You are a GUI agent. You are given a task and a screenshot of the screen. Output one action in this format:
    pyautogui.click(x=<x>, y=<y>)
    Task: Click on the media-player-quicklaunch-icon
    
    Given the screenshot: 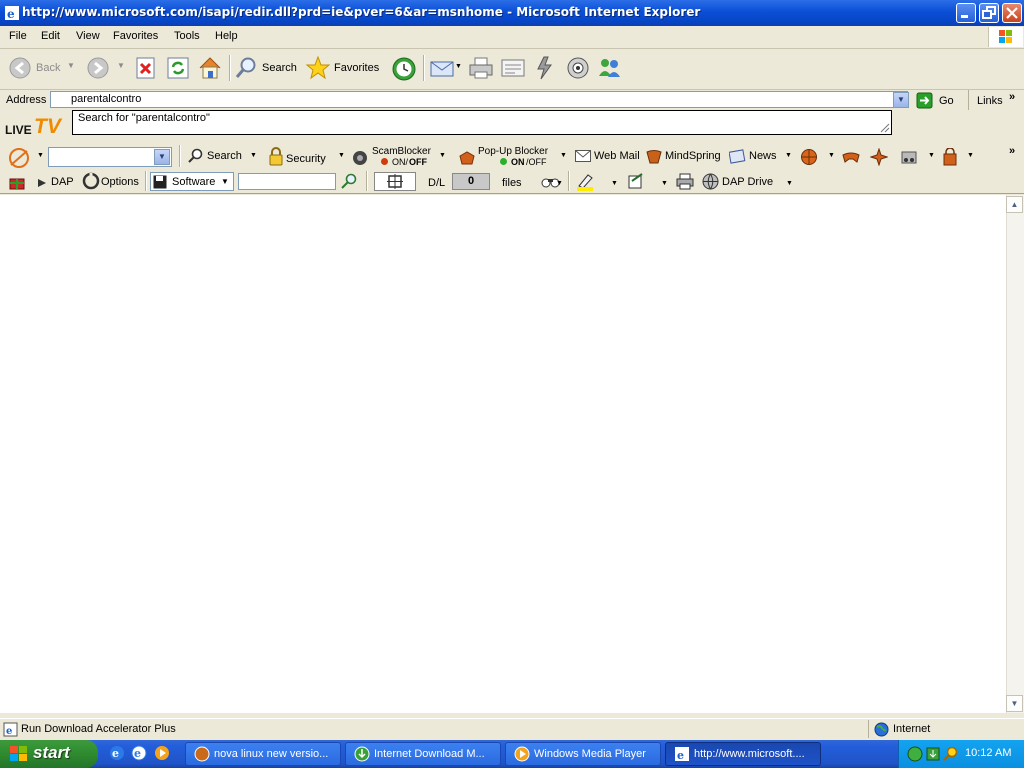 What is the action you would take?
    pyautogui.click(x=162, y=753)
    